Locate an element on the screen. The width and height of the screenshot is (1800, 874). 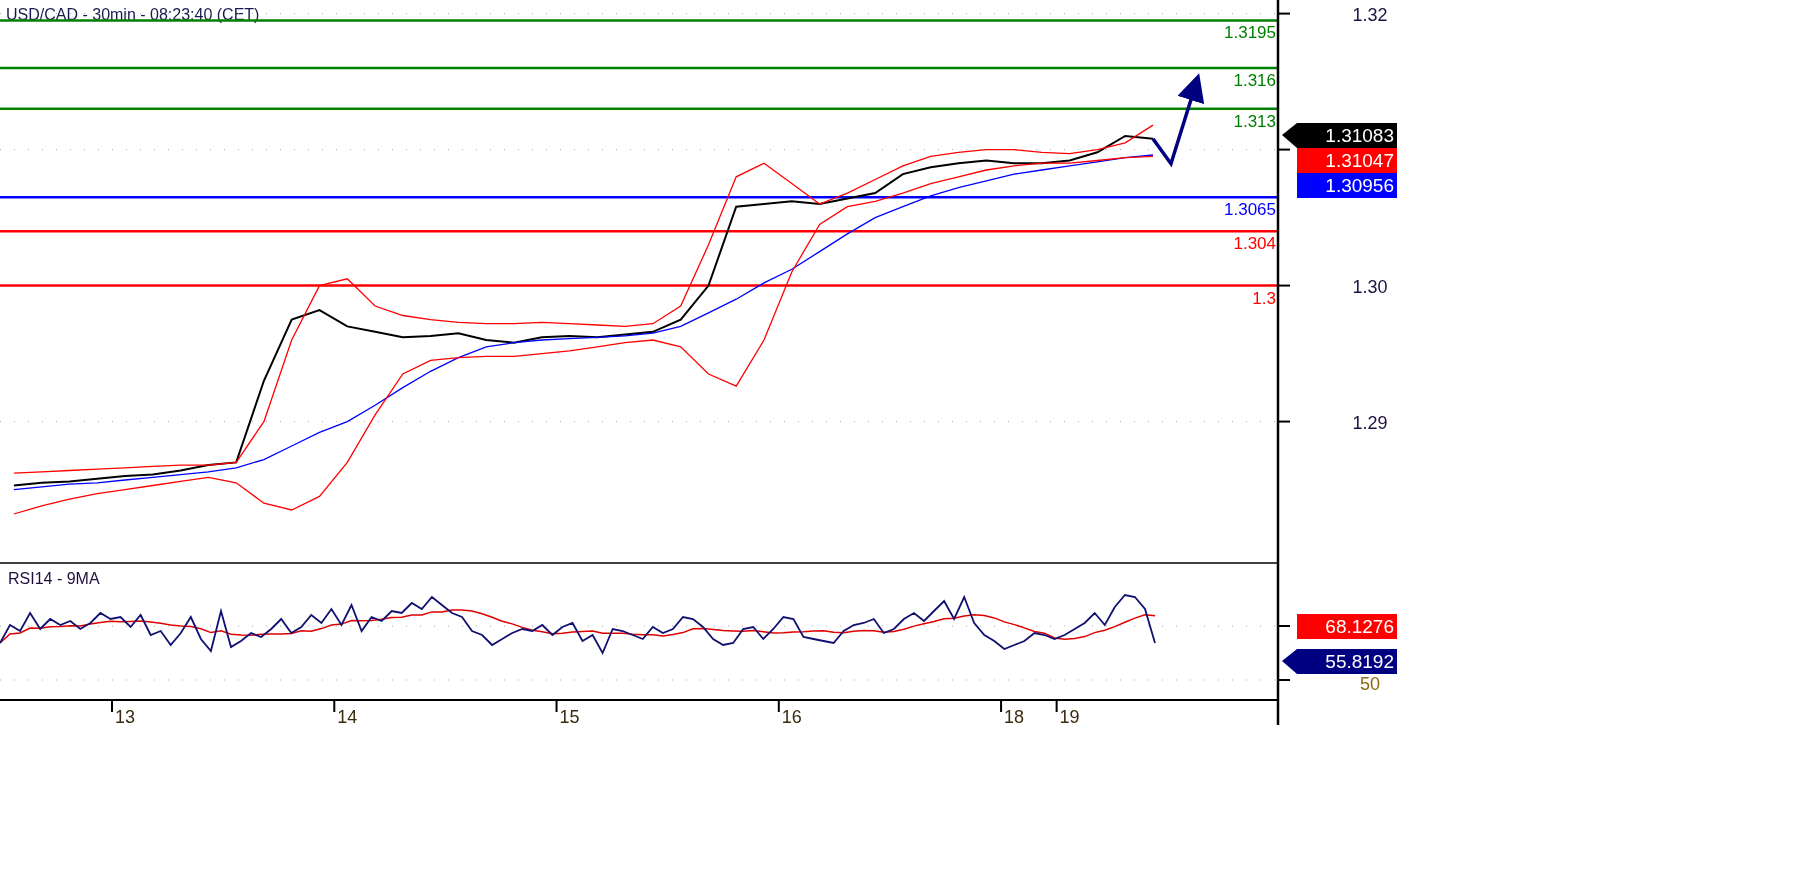
axis-label: 16 is located at coordinates (791, 717).